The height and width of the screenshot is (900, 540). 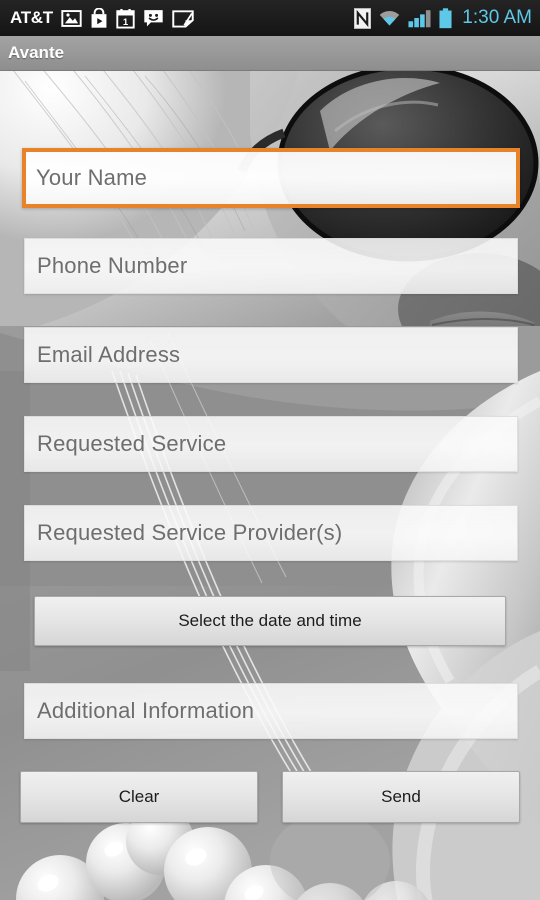 I want to click on status-bar-left: AT&T 1, so click(x=182, y=18).